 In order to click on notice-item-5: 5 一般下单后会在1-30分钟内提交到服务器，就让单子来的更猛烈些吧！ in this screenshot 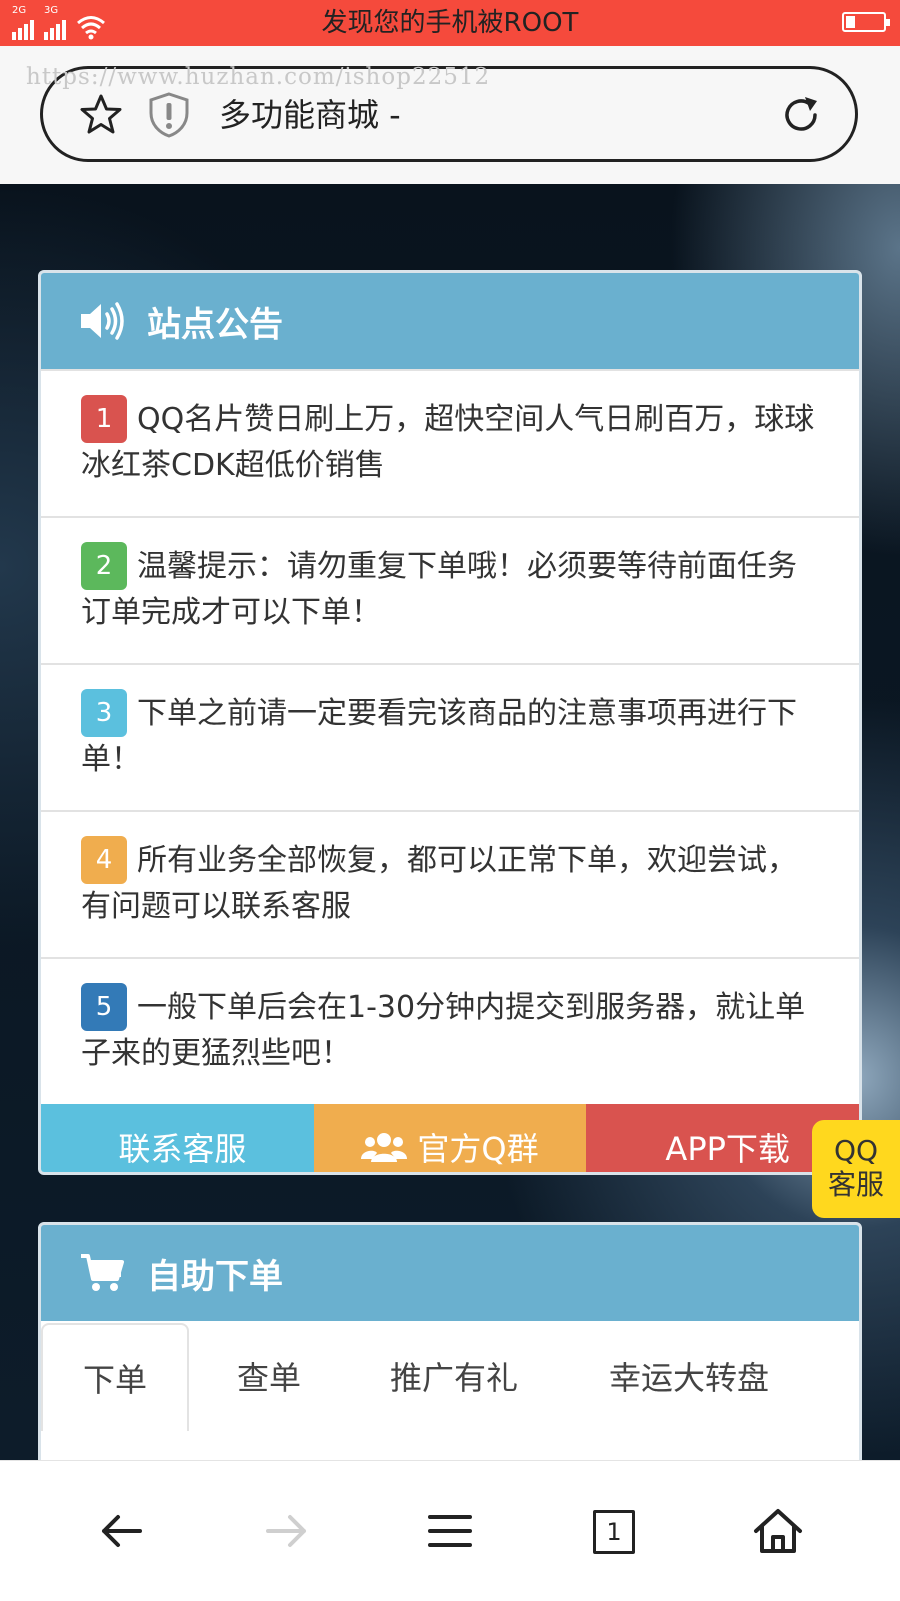, I will do `click(450, 1030)`.